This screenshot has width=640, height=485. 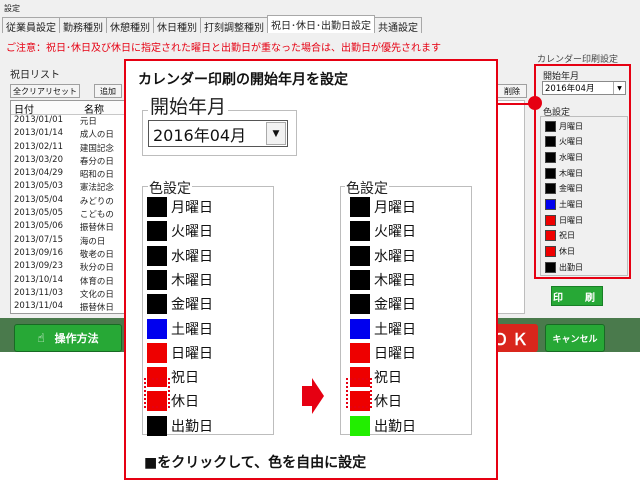 I want to click on list-item: 2013/09/23 秋分の日, so click(x=69, y=267).